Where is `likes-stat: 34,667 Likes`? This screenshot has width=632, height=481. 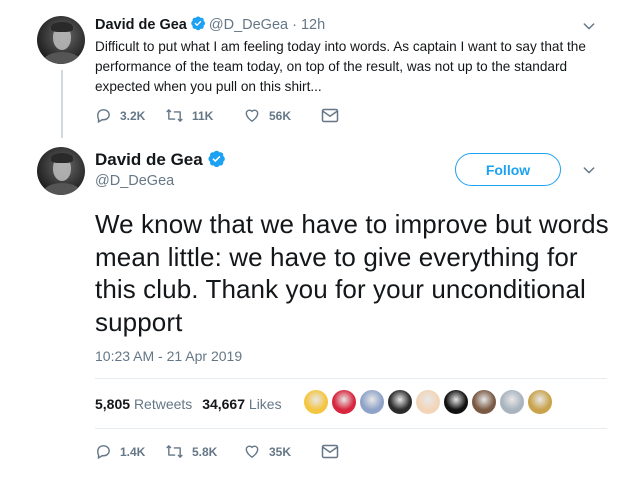 likes-stat: 34,667 Likes is located at coordinates (241, 404).